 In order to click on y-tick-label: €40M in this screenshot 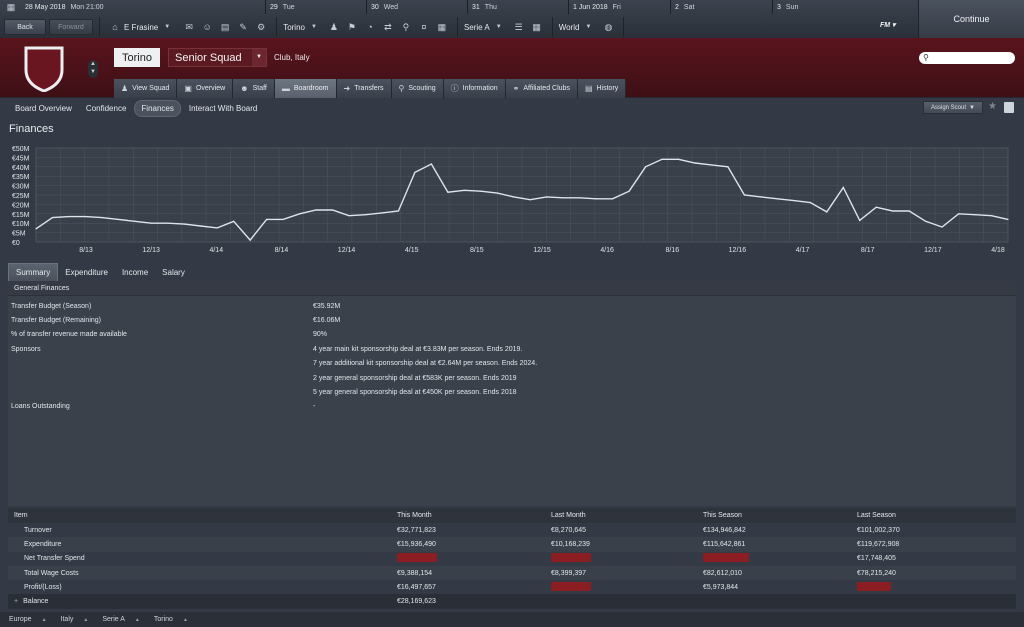, I will do `click(21, 168)`.